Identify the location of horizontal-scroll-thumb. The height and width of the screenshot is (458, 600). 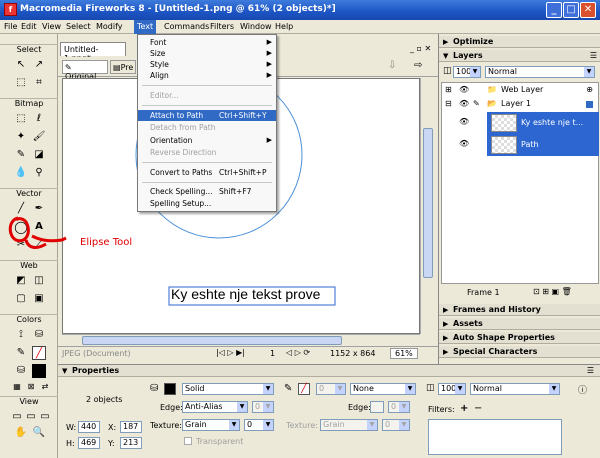
(212, 340).